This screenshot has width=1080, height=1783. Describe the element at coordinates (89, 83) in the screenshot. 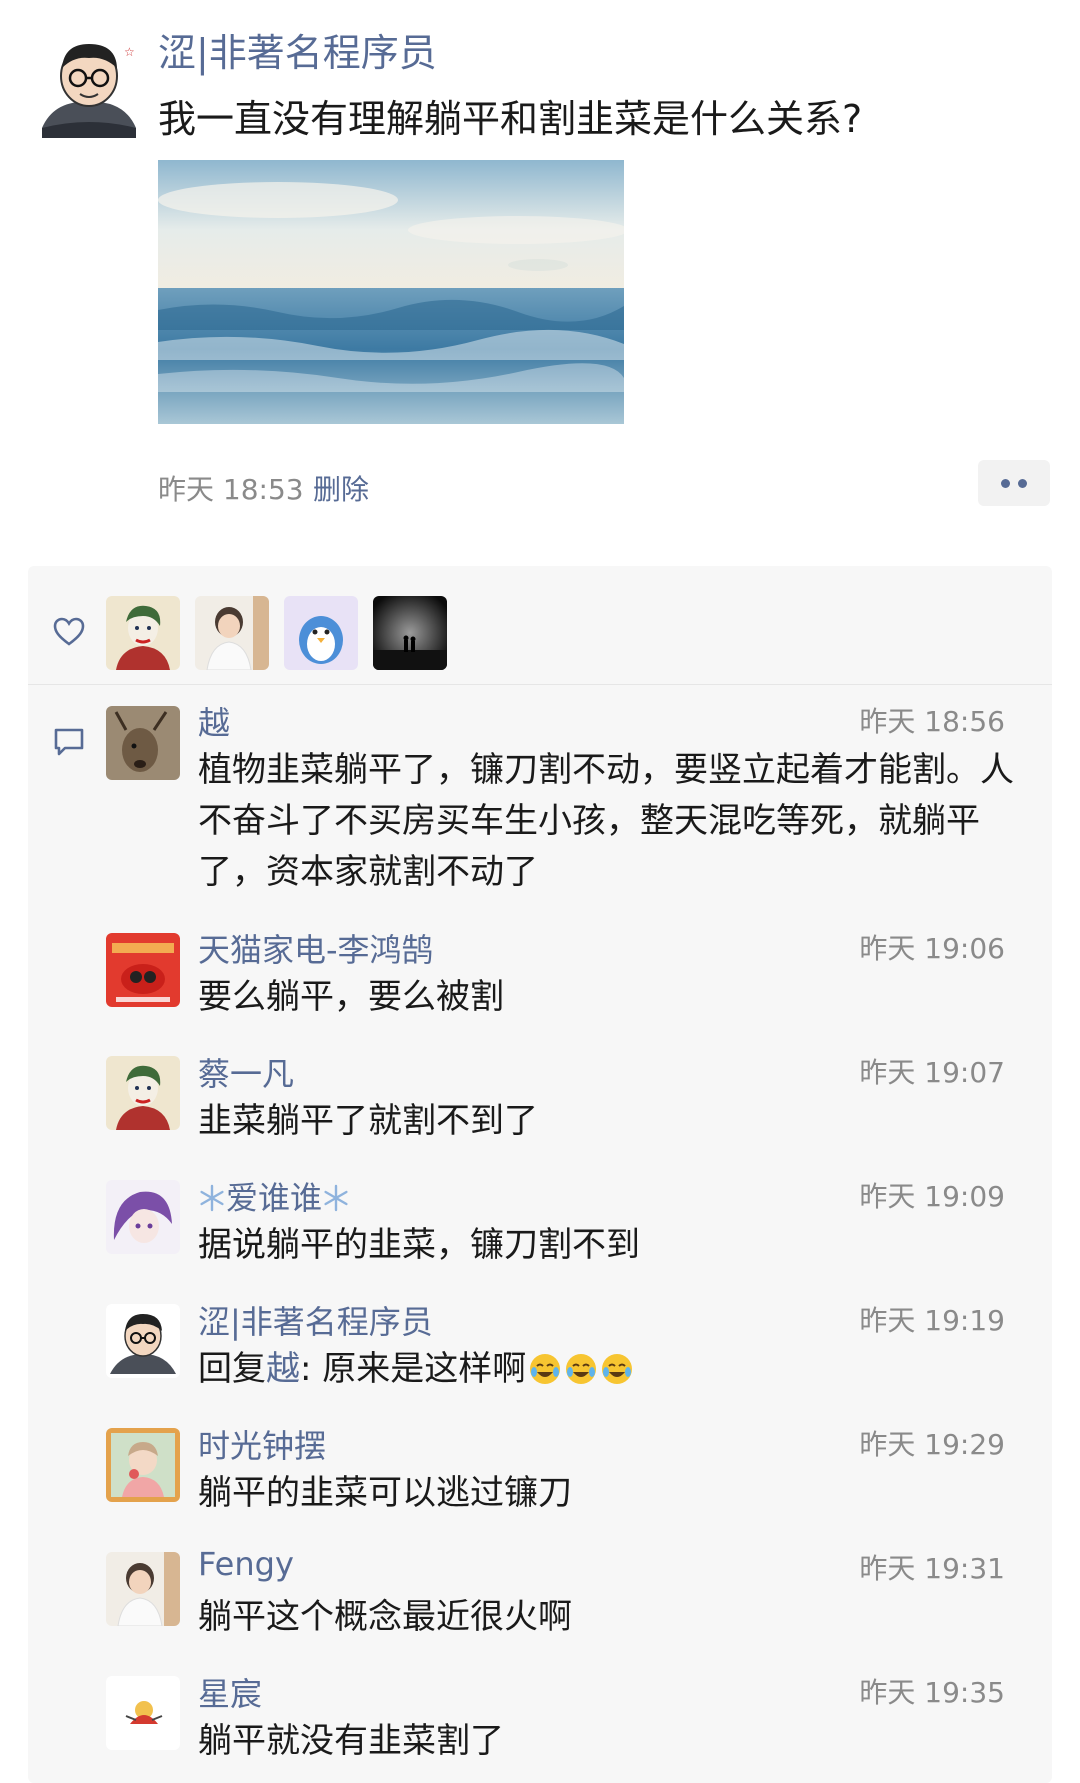

I see `post-author-avatar: ☆` at that location.